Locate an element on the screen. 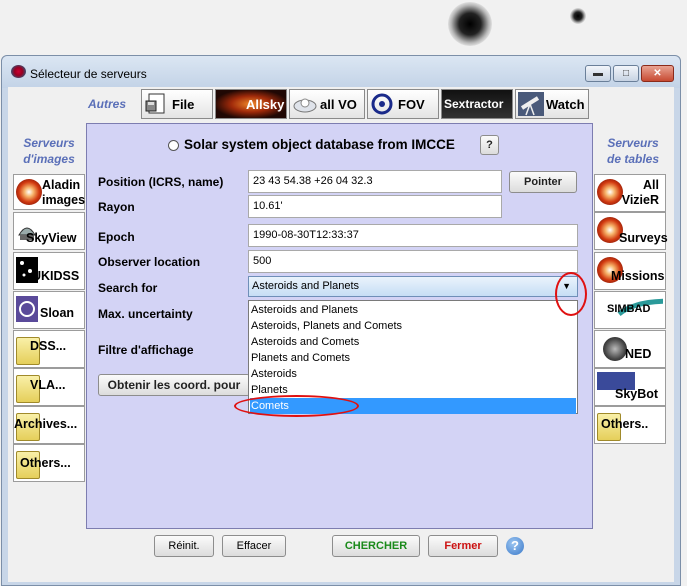 The image size is (687, 586). tab-watch: Watch is located at coordinates (552, 104).